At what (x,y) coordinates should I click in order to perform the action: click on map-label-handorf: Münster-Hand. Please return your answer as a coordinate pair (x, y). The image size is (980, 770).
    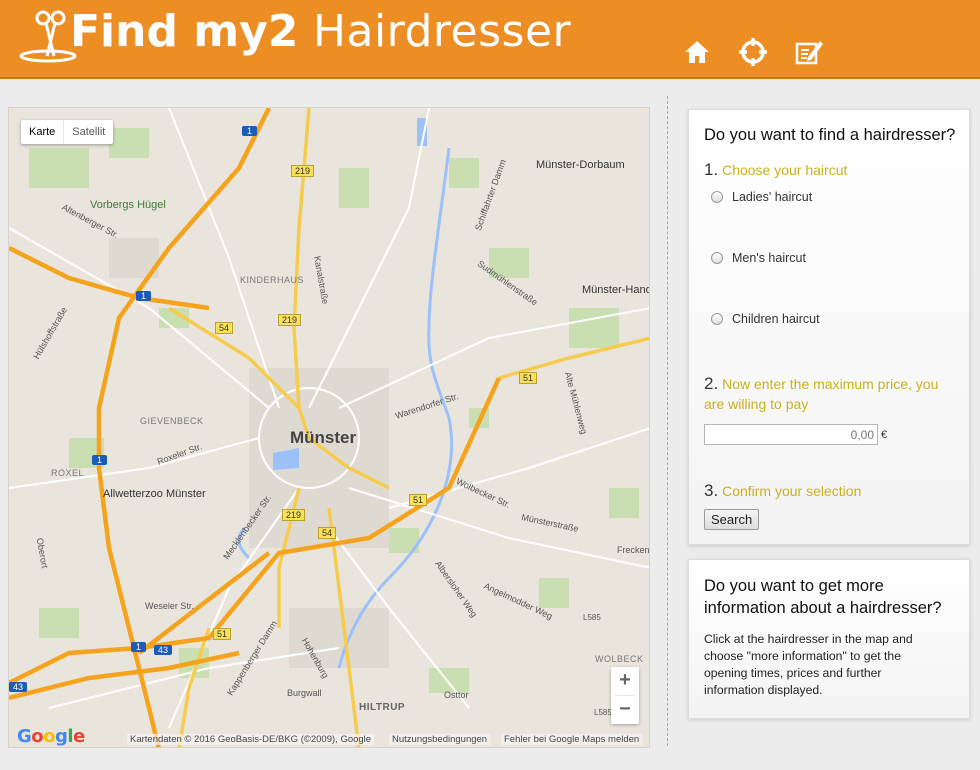
    Looking at the image, I should click on (616, 290).